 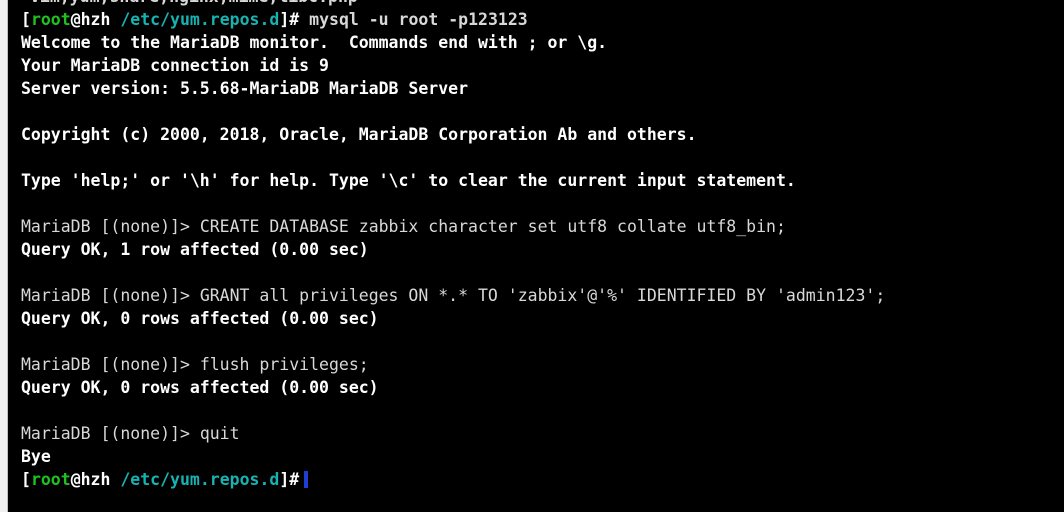 I want to click on prompt-bracket-open: [, so click(x=26, y=19).